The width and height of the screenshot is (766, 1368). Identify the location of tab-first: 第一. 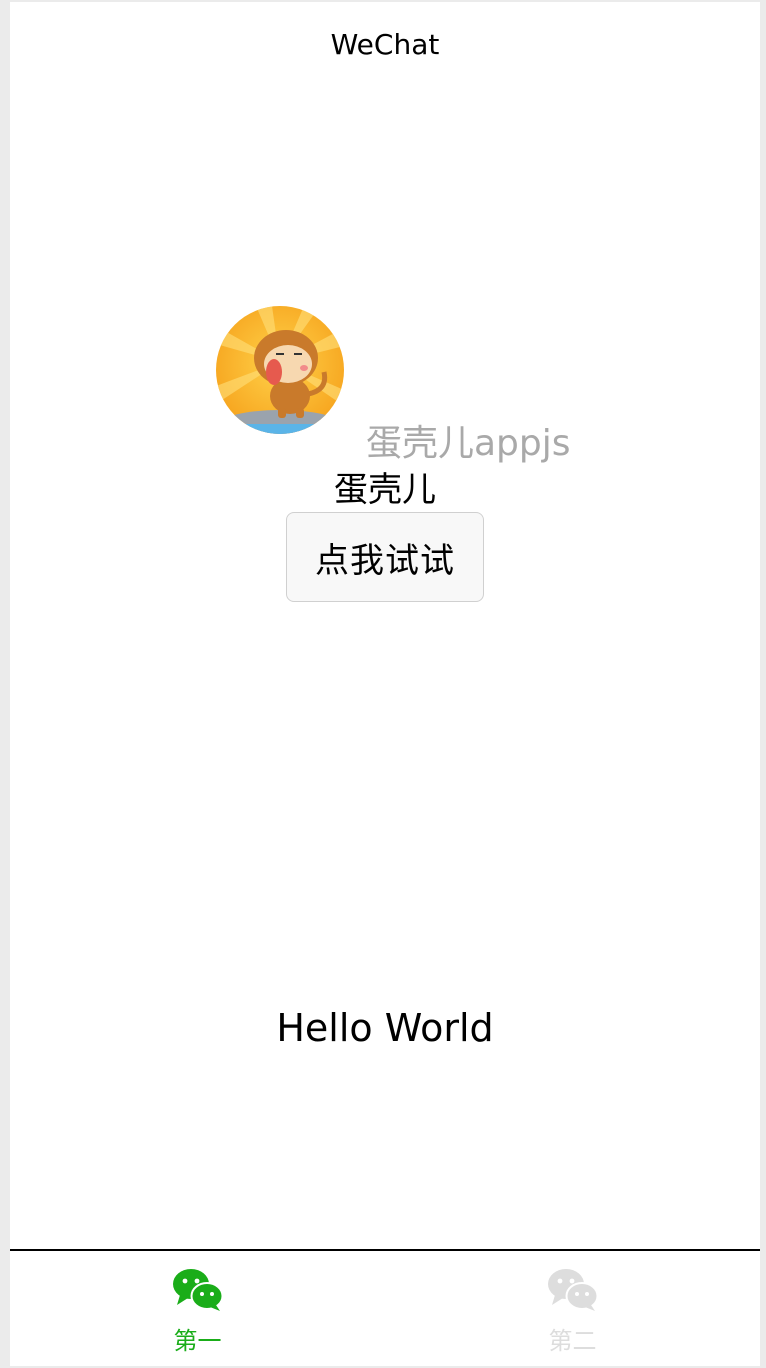
(197, 1308).